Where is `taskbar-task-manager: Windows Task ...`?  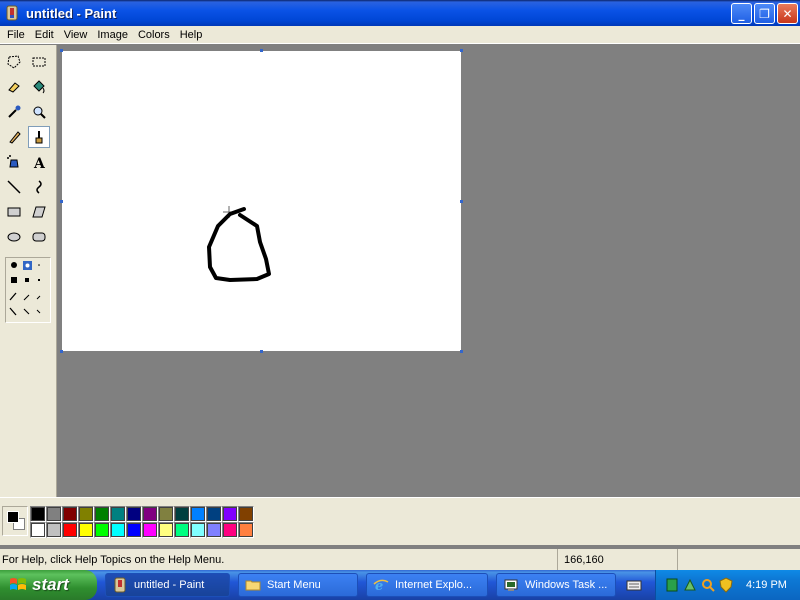
taskbar-task-manager: Windows Task ... is located at coordinates (556, 585).